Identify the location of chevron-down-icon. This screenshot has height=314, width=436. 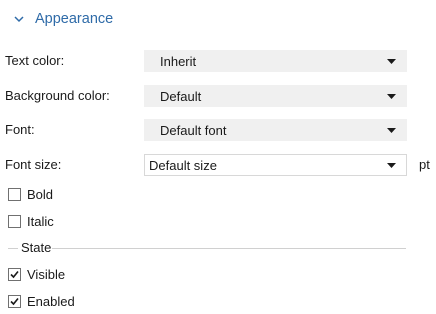
(19, 19).